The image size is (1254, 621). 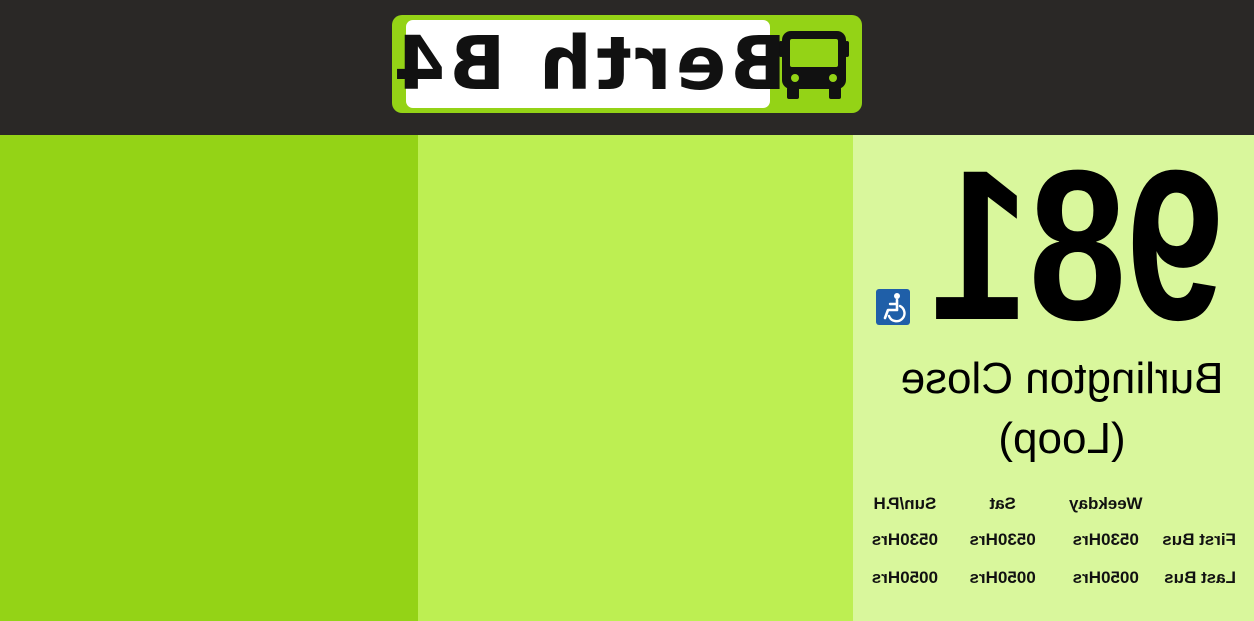 I want to click on timetable-column-sat: Sat, so click(x=1002, y=503).